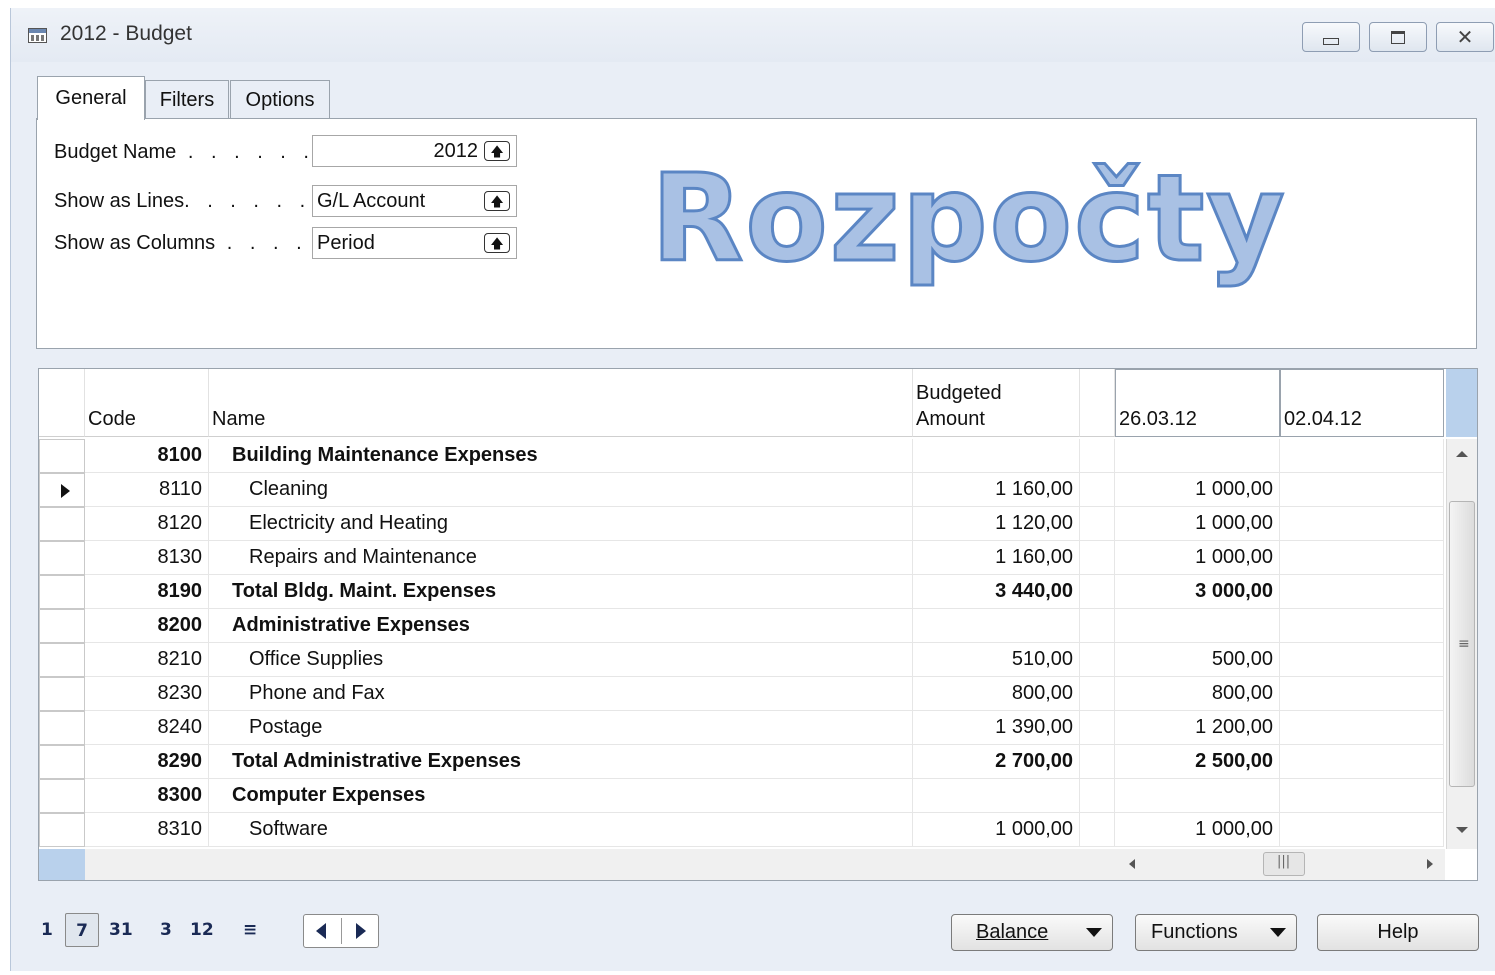 The width and height of the screenshot is (1495, 975). Describe the element at coordinates (996, 524) in the screenshot. I see `budgeted-amount-cell: 1 120,00` at that location.